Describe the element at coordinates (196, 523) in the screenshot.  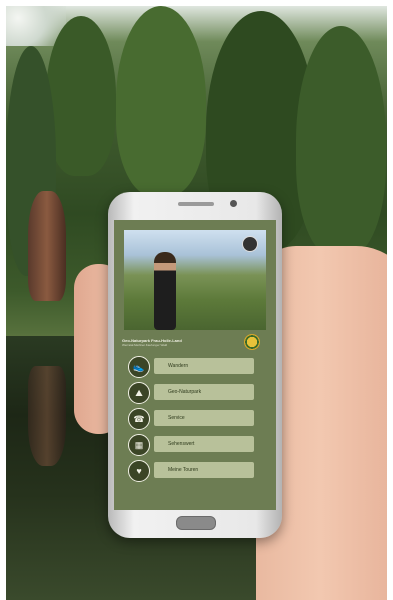
I see `home-button` at that location.